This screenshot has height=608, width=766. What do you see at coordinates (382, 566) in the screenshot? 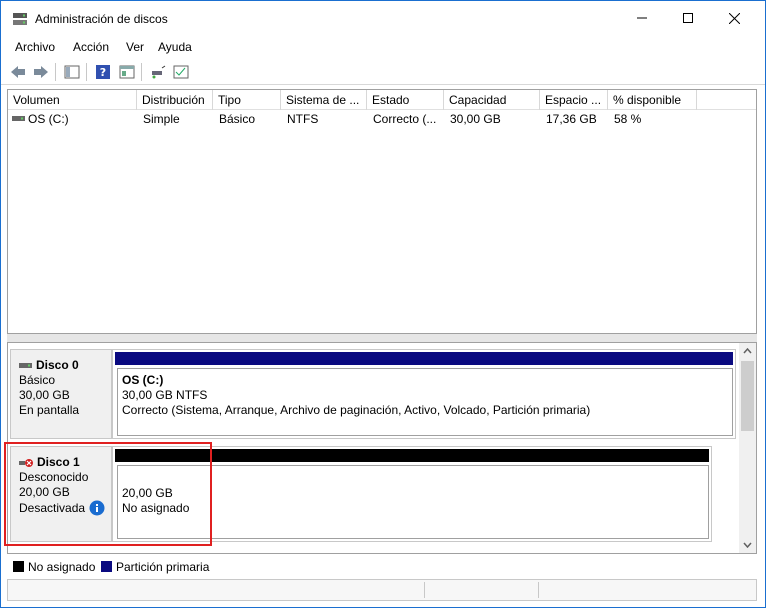
I see `legend-bar: No asignado Partición primaria` at bounding box center [382, 566].